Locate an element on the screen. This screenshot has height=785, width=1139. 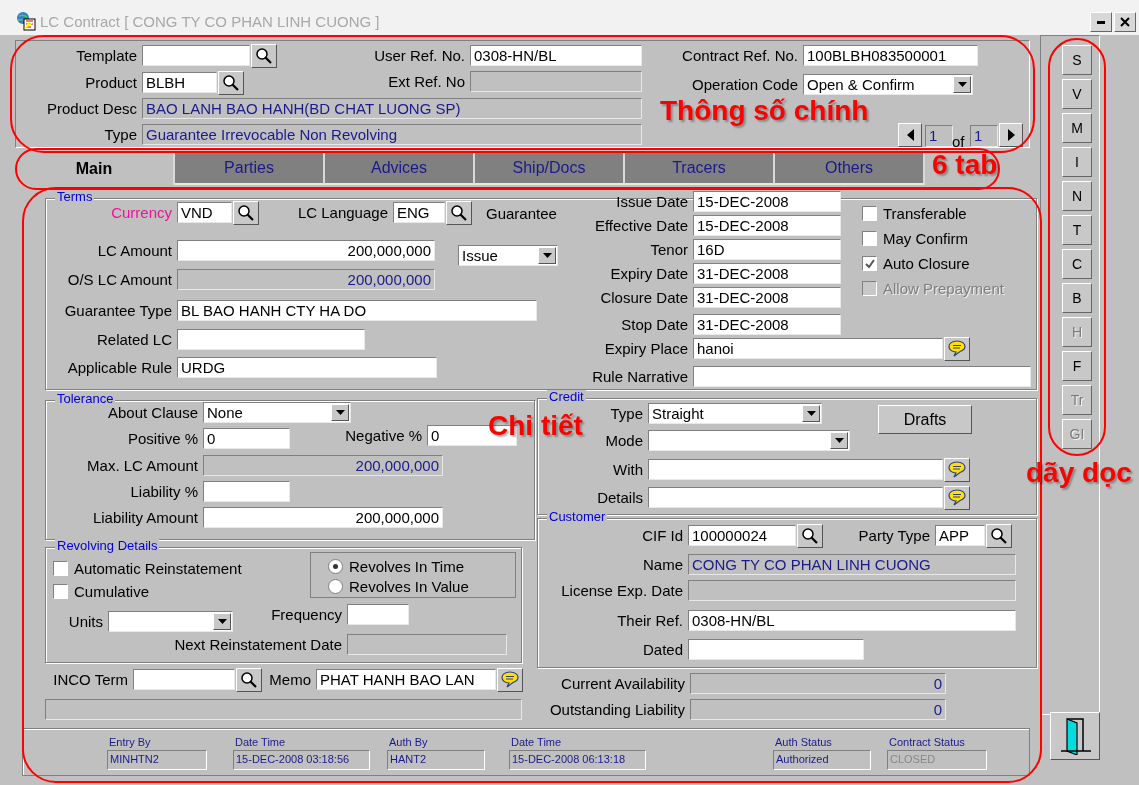
field-label: Their Ref. is located at coordinates (650, 620).